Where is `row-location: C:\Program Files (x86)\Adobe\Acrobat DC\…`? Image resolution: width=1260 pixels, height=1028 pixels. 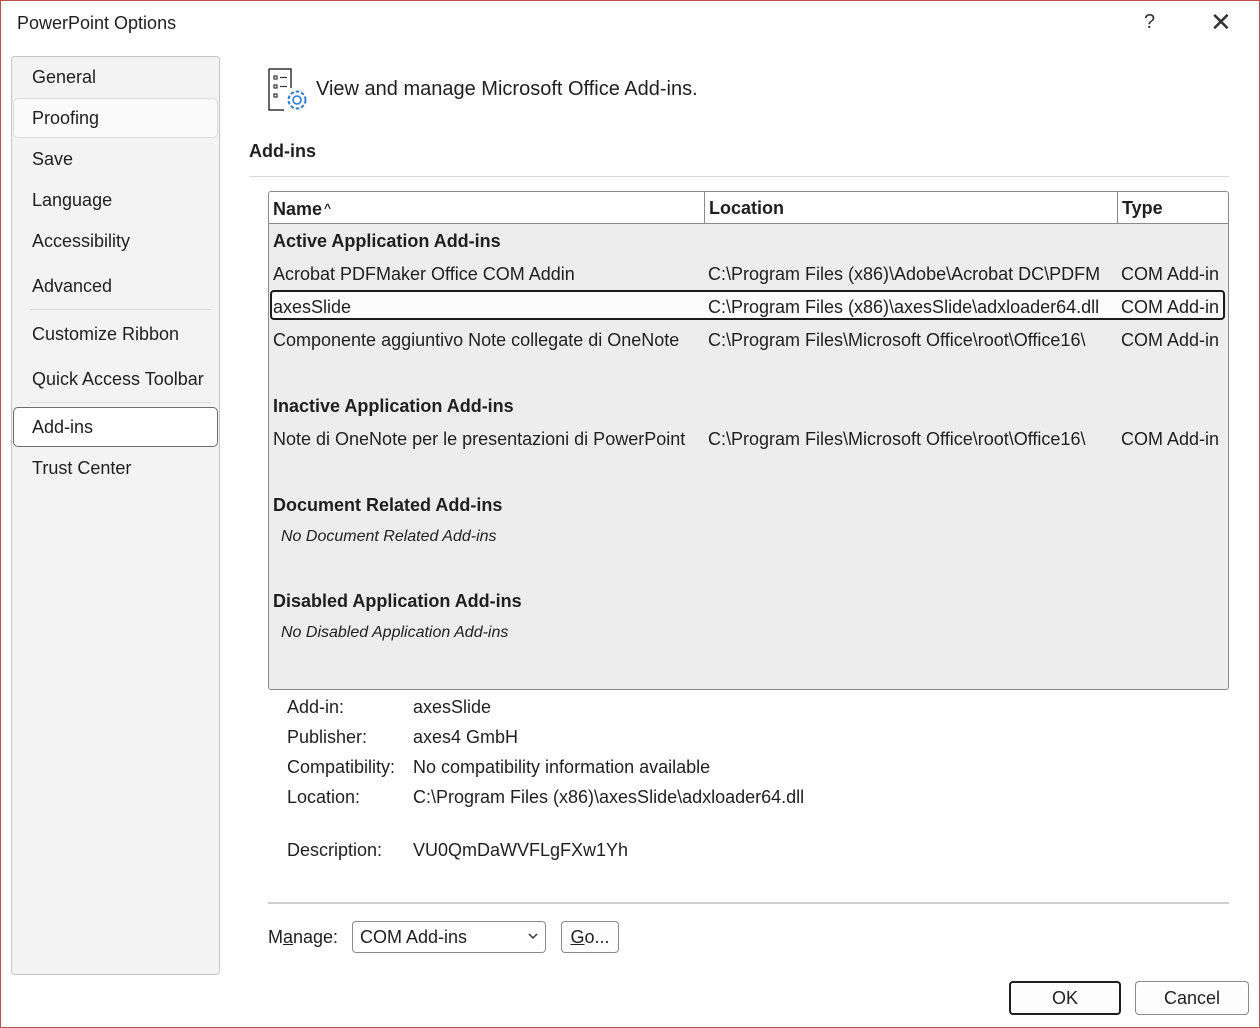 row-location: C:\Program Files (x86)\Adobe\Acrobat DC\… is located at coordinates (908, 274).